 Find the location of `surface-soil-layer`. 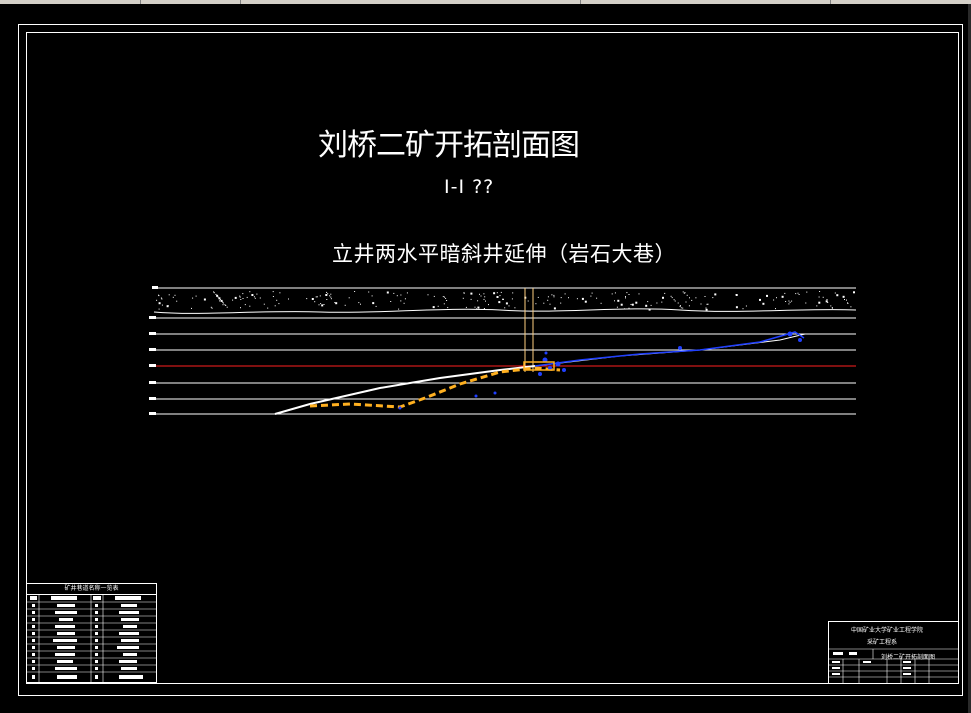

surface-soil-layer is located at coordinates (505, 300).